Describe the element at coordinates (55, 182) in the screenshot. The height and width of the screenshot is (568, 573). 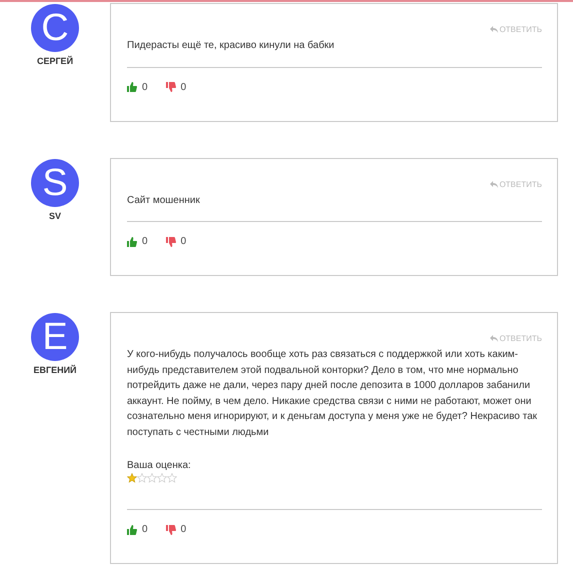
I see `avatar: S` at that location.